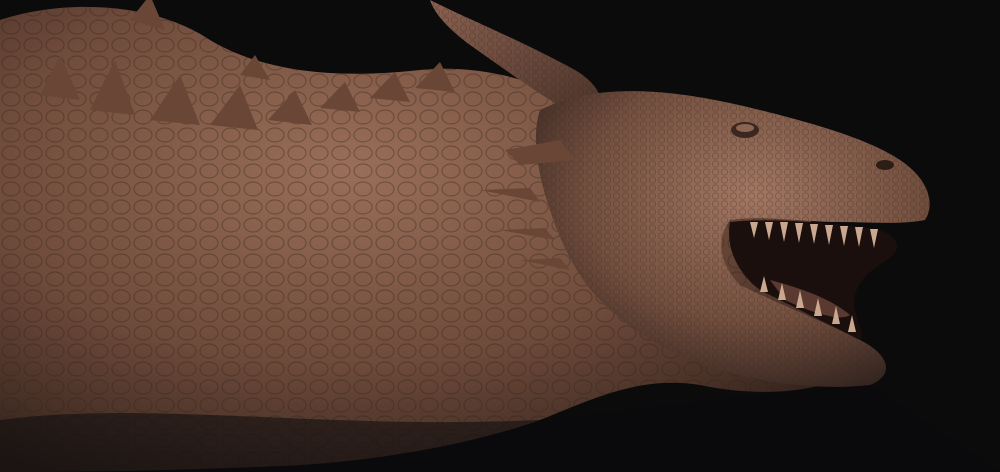 This screenshot has width=1000, height=472. Describe the element at coordinates (885, 165) in the screenshot. I see `nostril` at that location.